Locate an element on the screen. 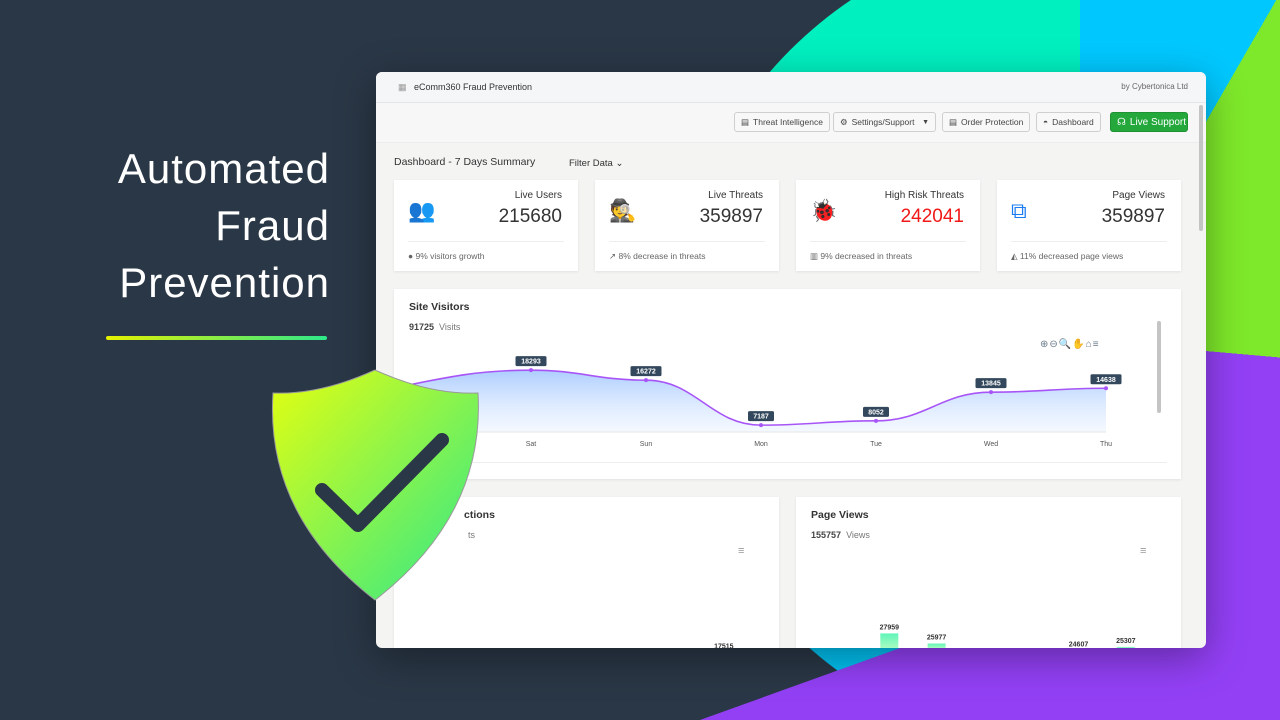  stat-footnote: ↗ 8% decrease in threats is located at coordinates (657, 256).